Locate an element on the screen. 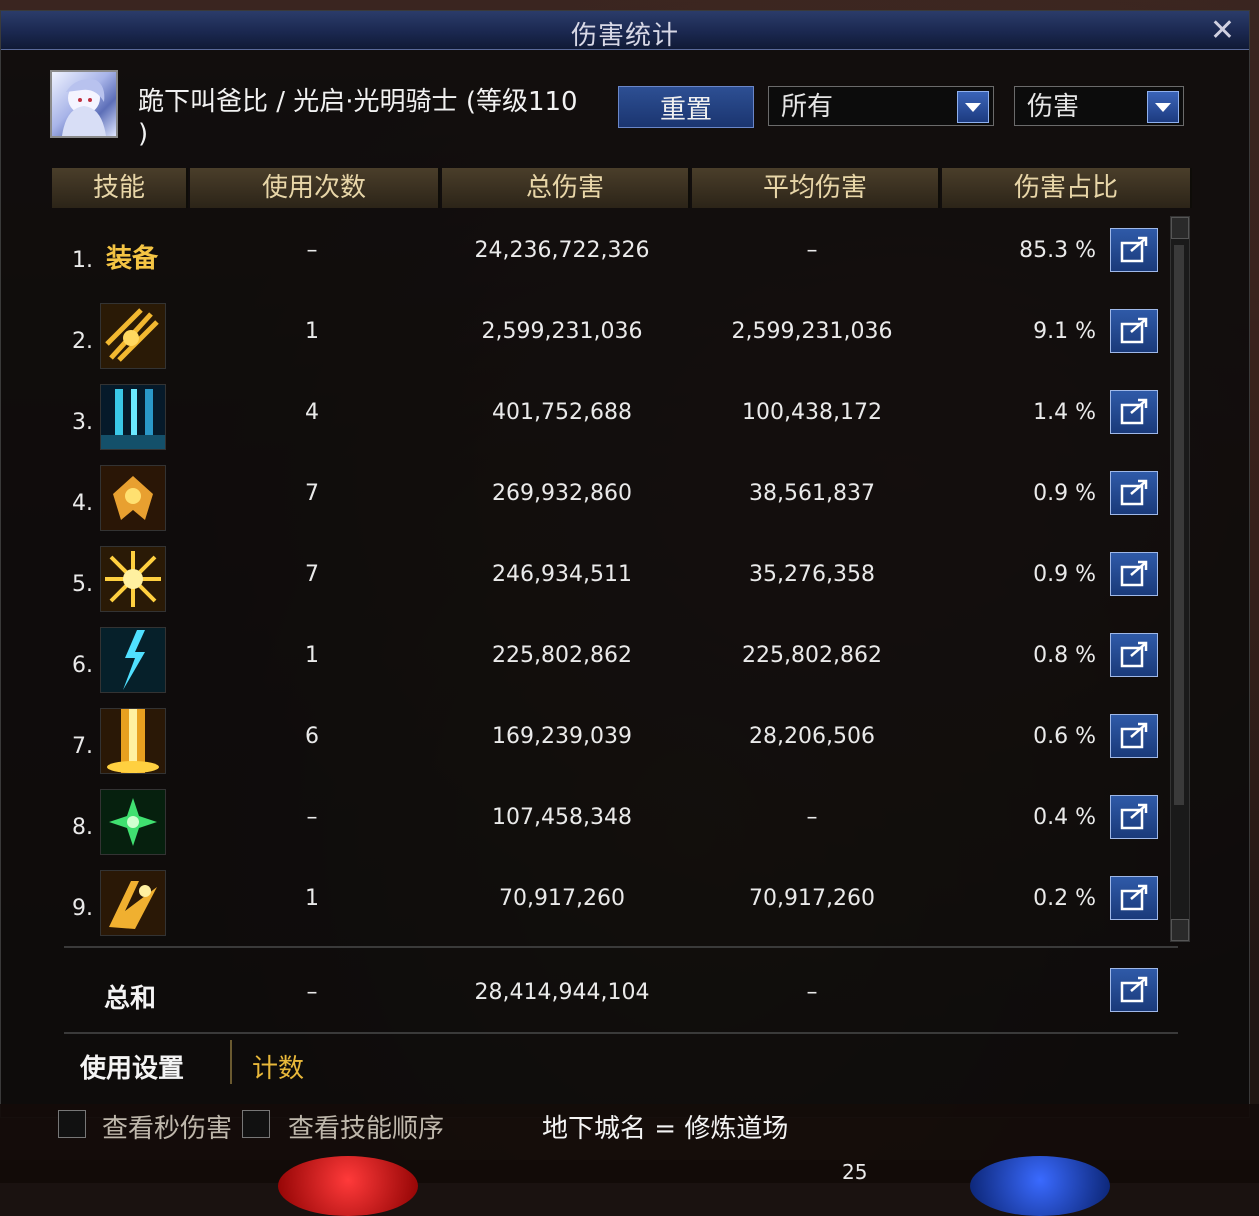  table-row: 5. 7 246,934,511 35,276,358 0.9 % is located at coordinates (615, 576).